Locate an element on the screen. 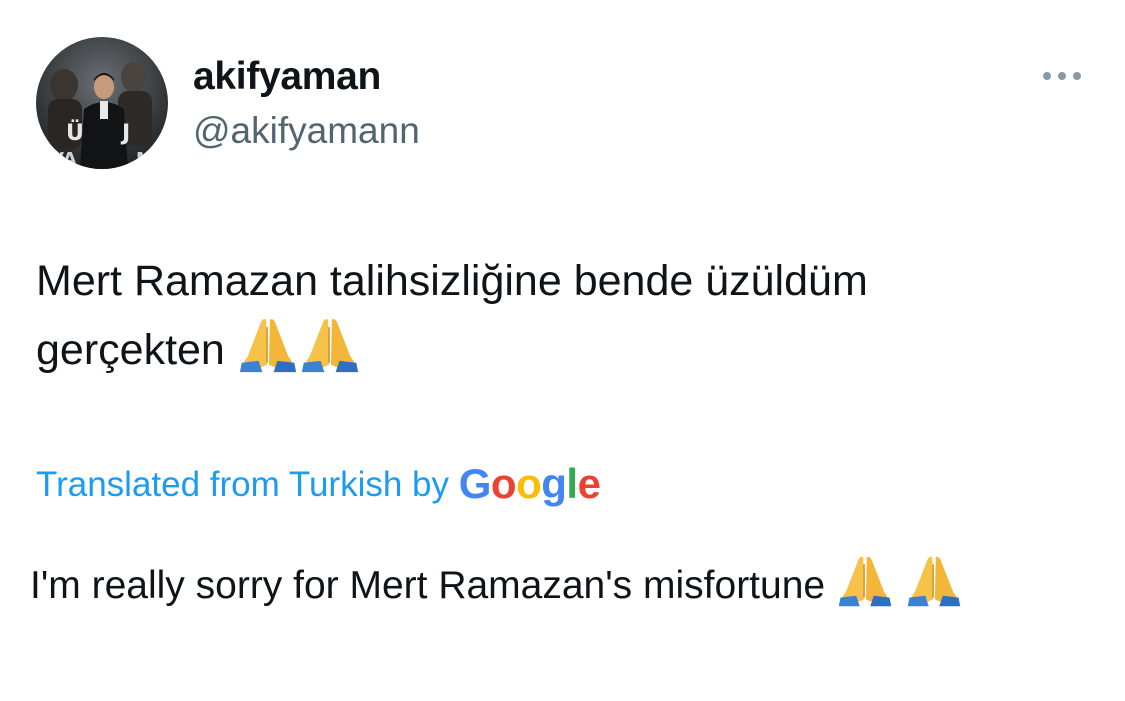 This screenshot has width=1125, height=701. translated-label: Translated from Turkish by is located at coordinates (243, 484).